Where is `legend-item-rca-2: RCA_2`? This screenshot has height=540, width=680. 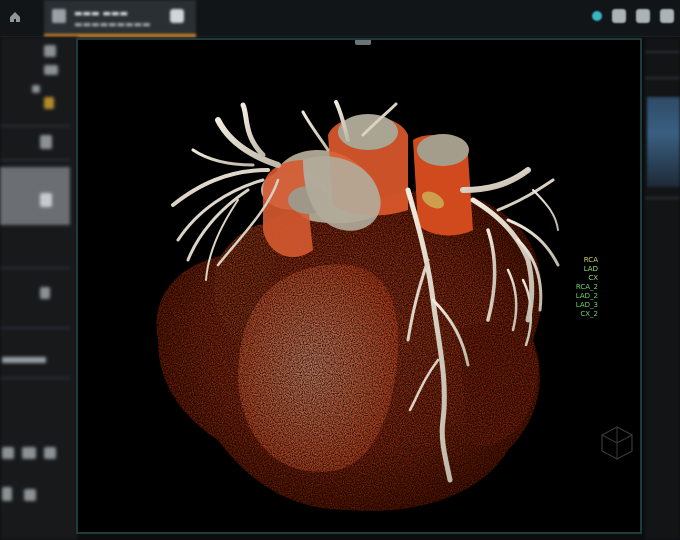 legend-item-rca-2: RCA_2 is located at coordinates (585, 287).